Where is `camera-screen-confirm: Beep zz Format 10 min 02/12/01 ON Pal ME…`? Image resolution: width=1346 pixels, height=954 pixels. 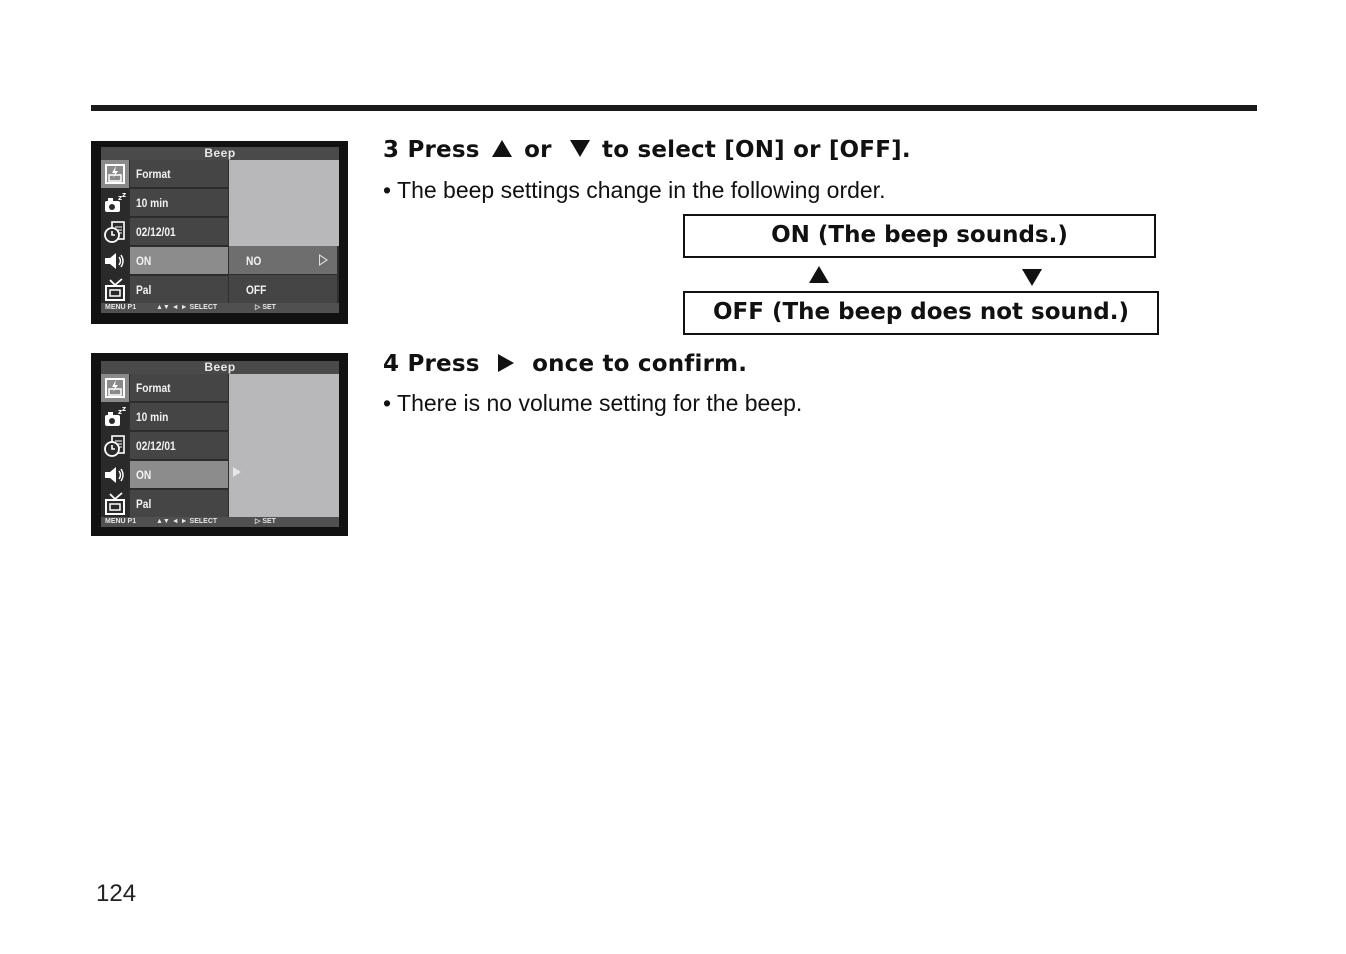
camera-screen-confirm: Beep zz Format 10 min 02/12/01 ON Pal ME… is located at coordinates (219, 444).